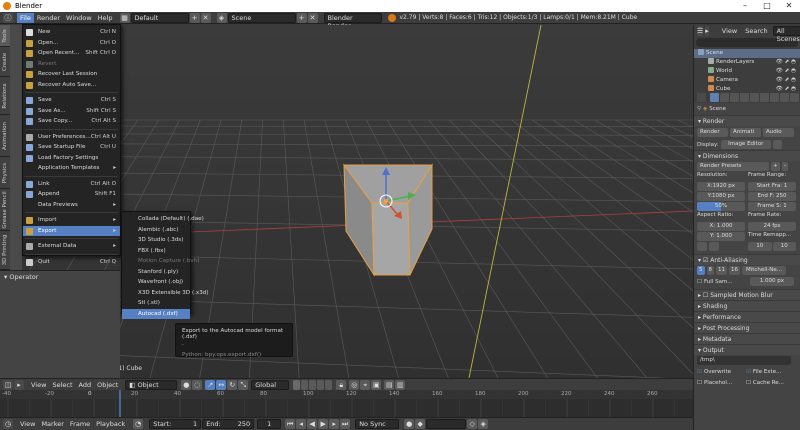  Describe the element at coordinates (721, 226) in the screenshot. I see `aspect-x-field: X: 1.000` at that location.